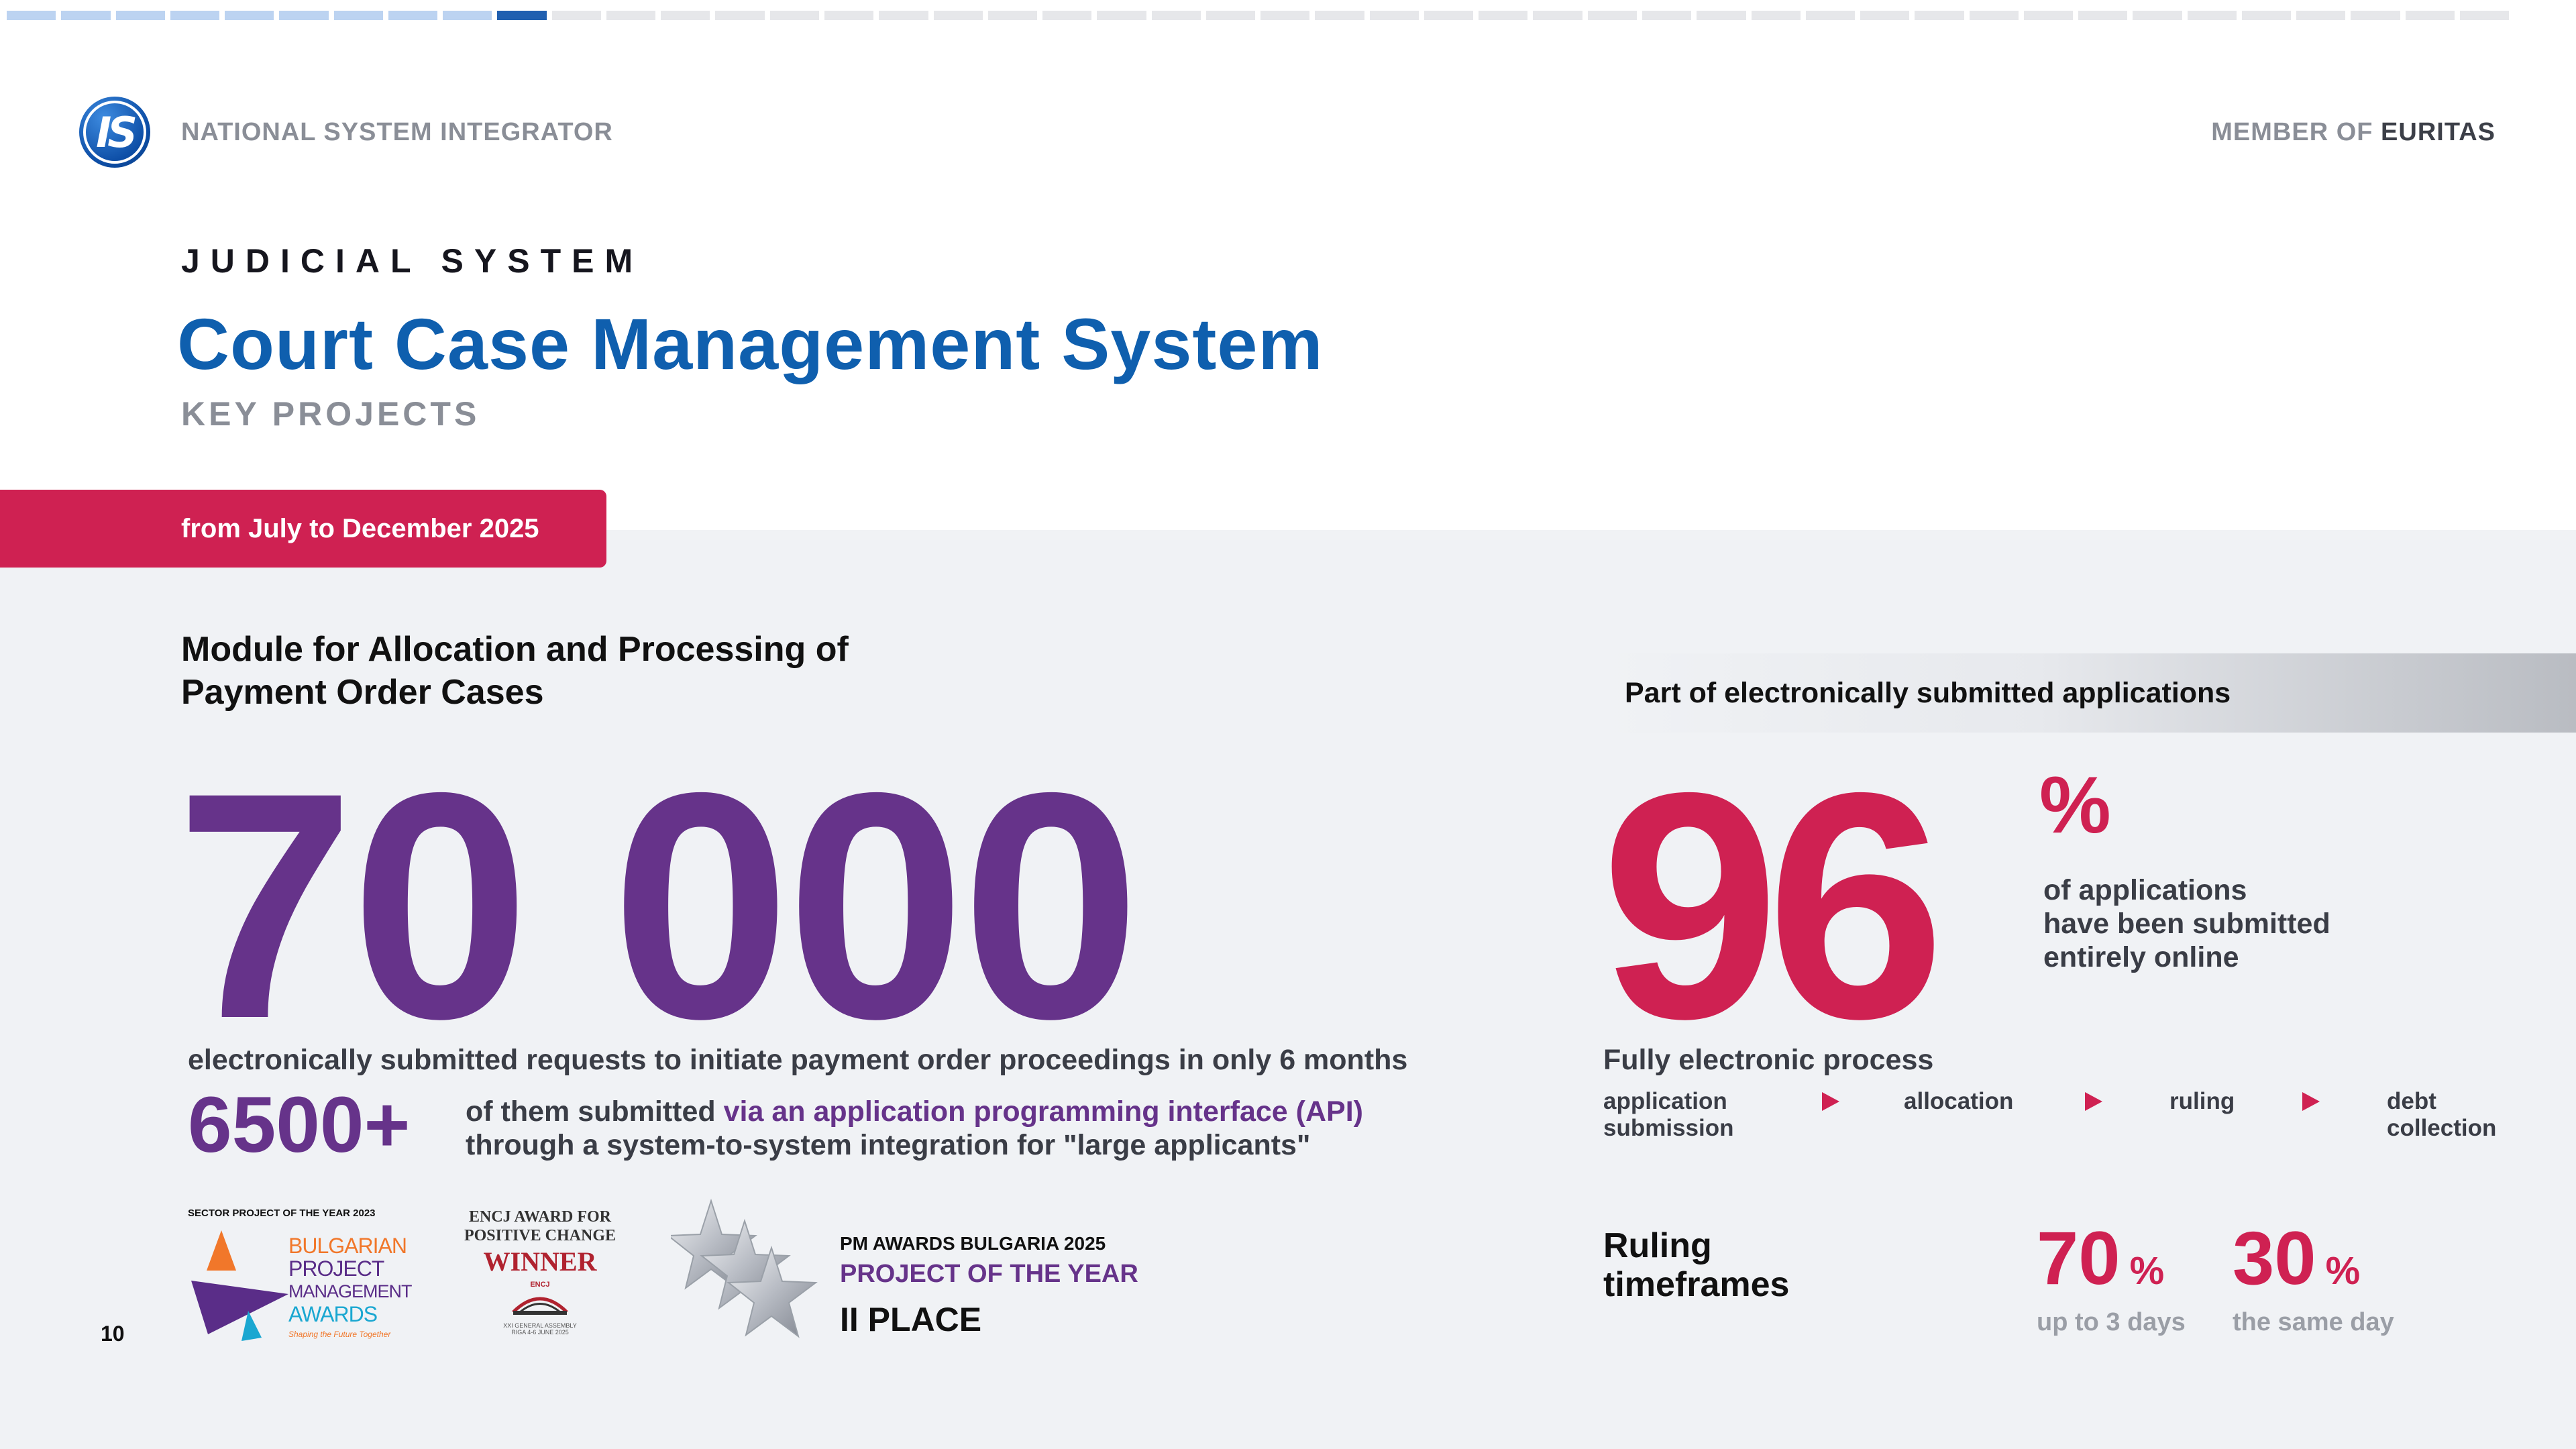  What do you see at coordinates (336, 1268) in the screenshot?
I see `bpma-line-2: PROJECT` at bounding box center [336, 1268].